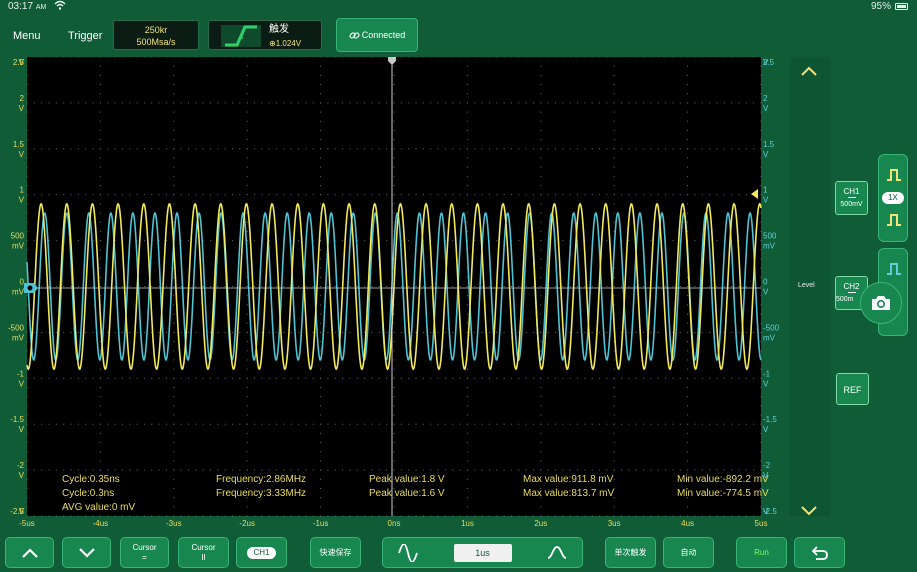 Image resolution: width=917 pixels, height=572 pixels. Describe the element at coordinates (60, 5) in the screenshot. I see `wifi-icon` at that location.